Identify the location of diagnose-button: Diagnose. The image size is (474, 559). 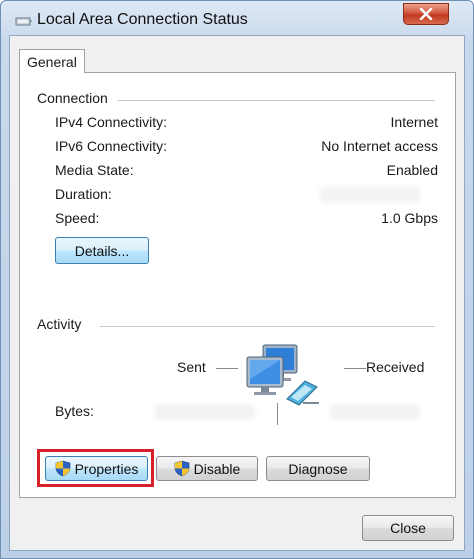
(318, 468).